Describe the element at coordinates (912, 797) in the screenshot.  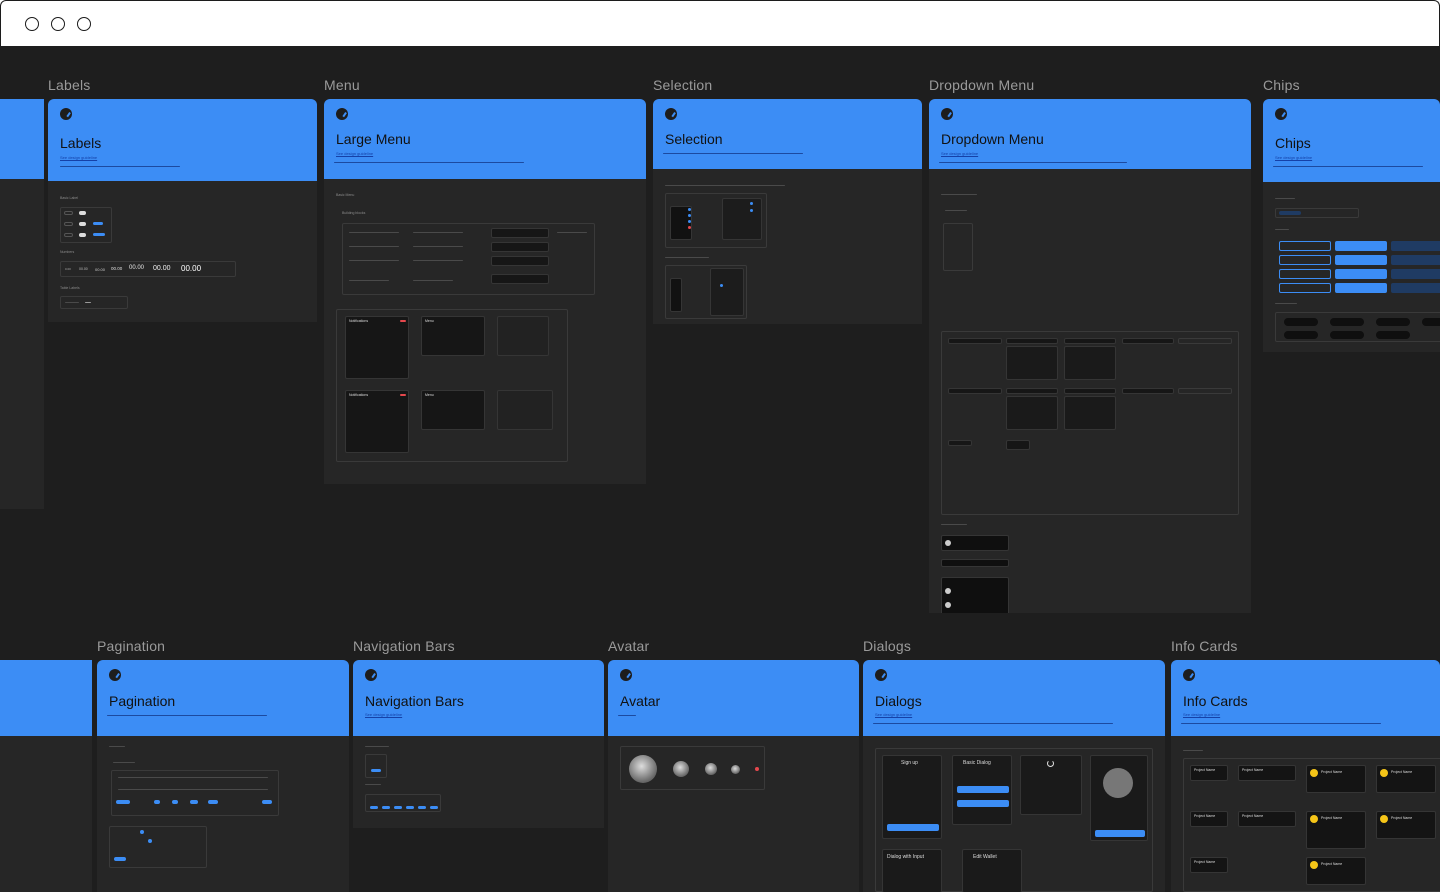
I see `sign-up-dialog: Sign up` at that location.